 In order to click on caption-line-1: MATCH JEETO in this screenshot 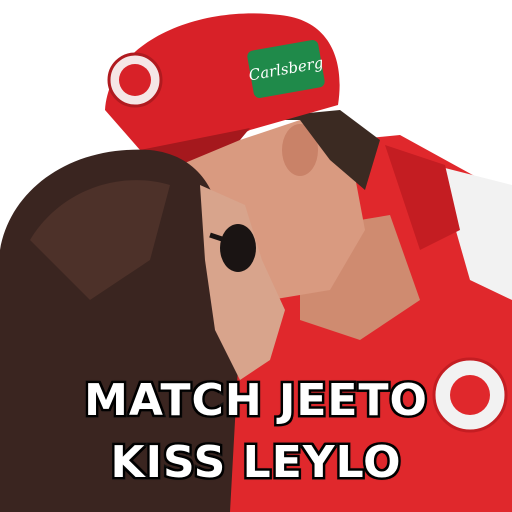, I will do `click(256, 401)`.